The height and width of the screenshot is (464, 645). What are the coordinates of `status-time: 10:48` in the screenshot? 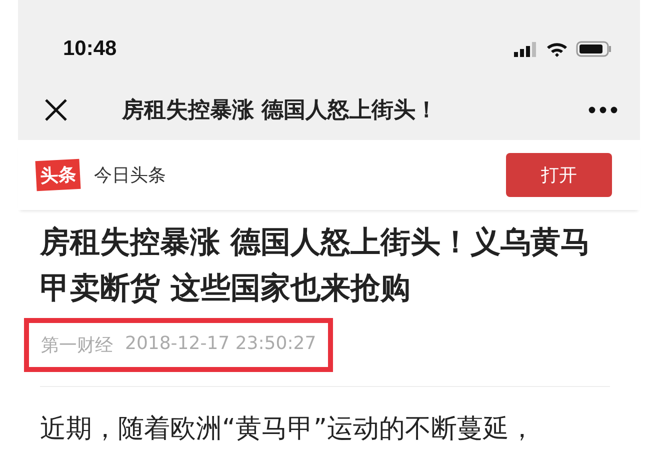 It's located at (90, 49).